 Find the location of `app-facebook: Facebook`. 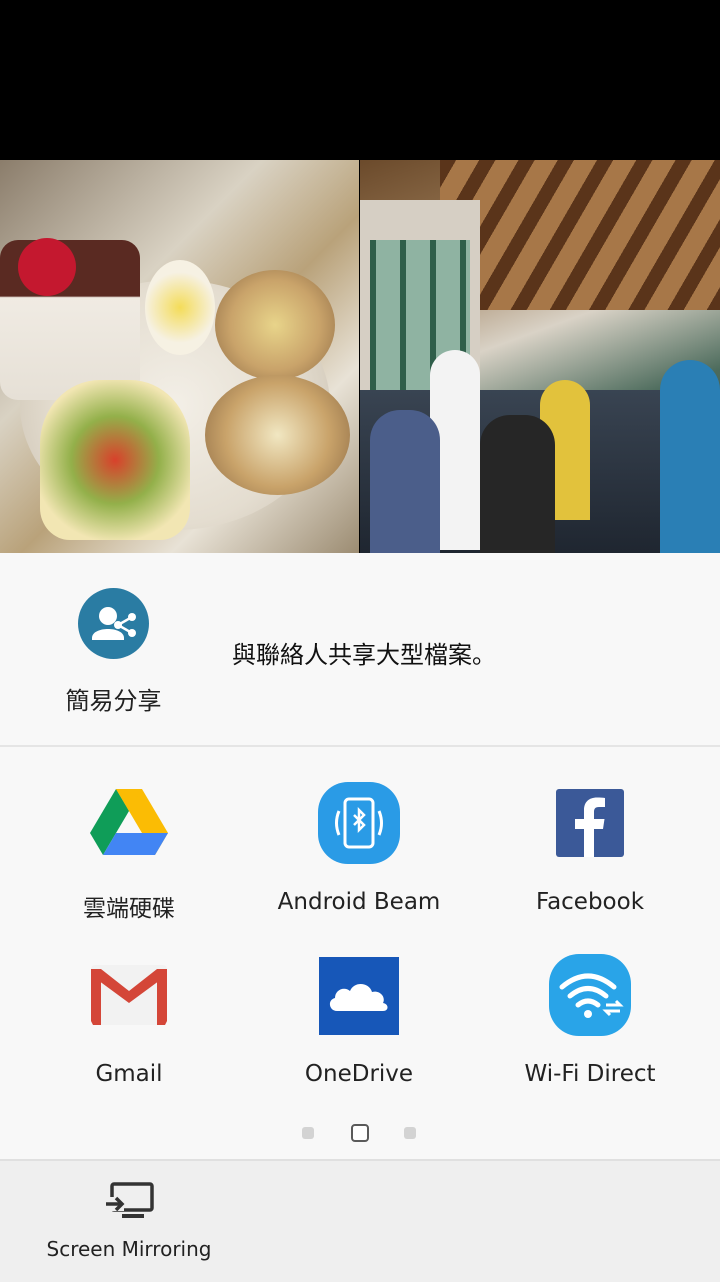

app-facebook: Facebook is located at coordinates (590, 833).